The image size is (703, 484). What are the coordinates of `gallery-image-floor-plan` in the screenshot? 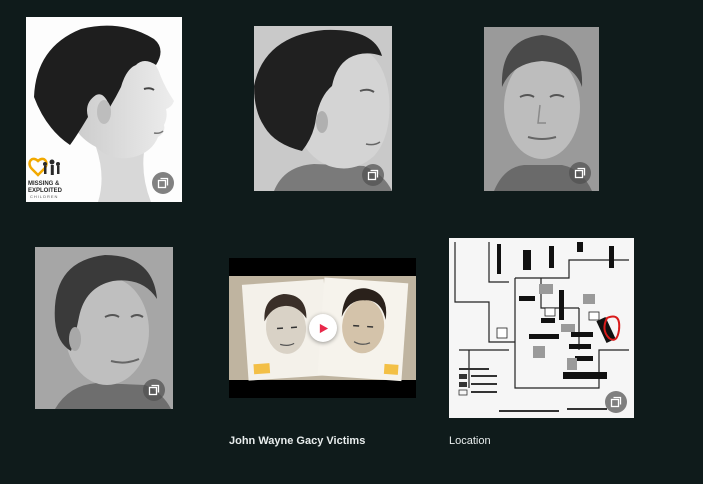 It's located at (541, 328).